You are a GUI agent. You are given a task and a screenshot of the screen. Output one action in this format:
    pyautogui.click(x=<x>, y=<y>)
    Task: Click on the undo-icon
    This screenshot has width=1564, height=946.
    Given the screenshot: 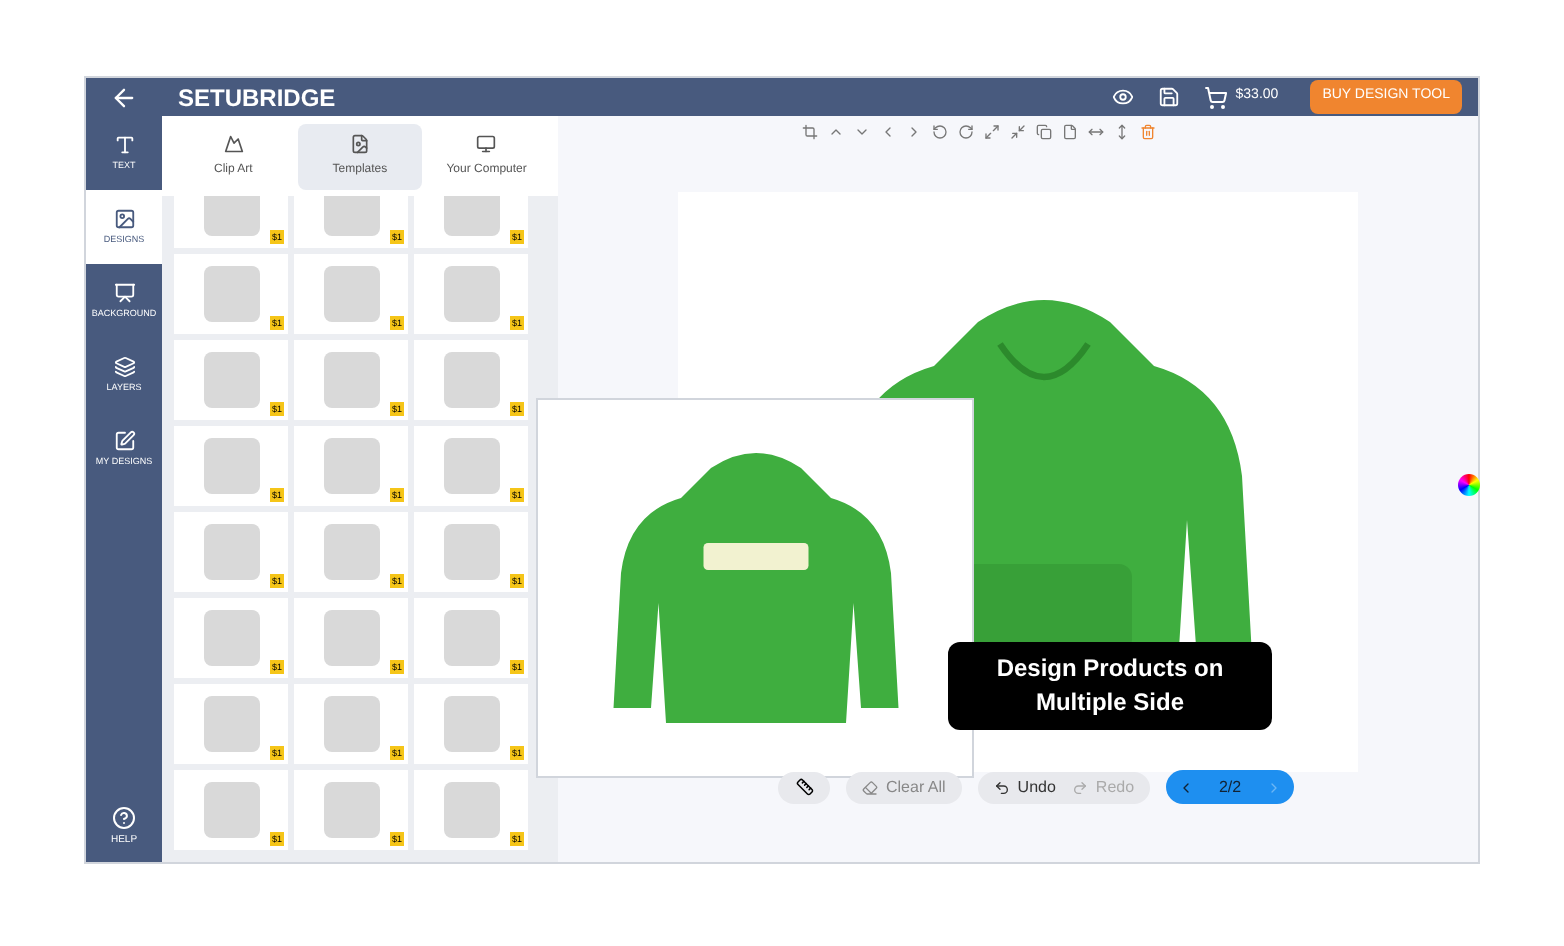 What is the action you would take?
    pyautogui.click(x=1001, y=787)
    